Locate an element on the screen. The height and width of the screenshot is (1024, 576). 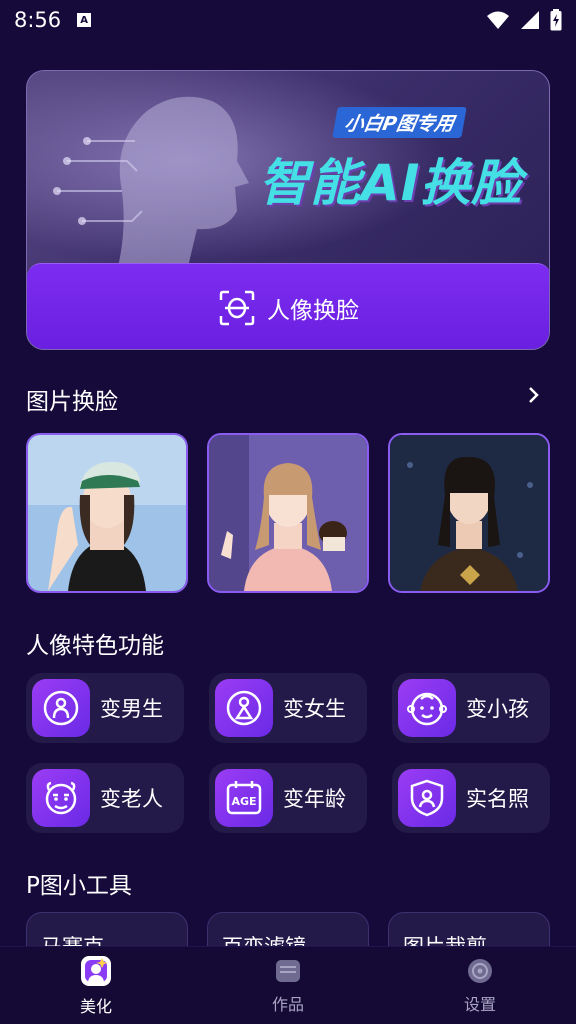
feature-to-male: 变男生 is located at coordinates (105, 708).